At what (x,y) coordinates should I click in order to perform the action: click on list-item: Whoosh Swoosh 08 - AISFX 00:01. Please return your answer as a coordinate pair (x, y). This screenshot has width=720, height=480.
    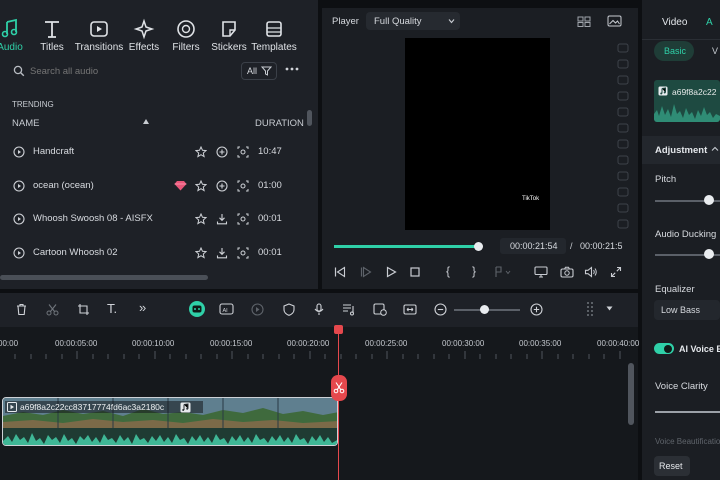
    Looking at the image, I should click on (152, 219).